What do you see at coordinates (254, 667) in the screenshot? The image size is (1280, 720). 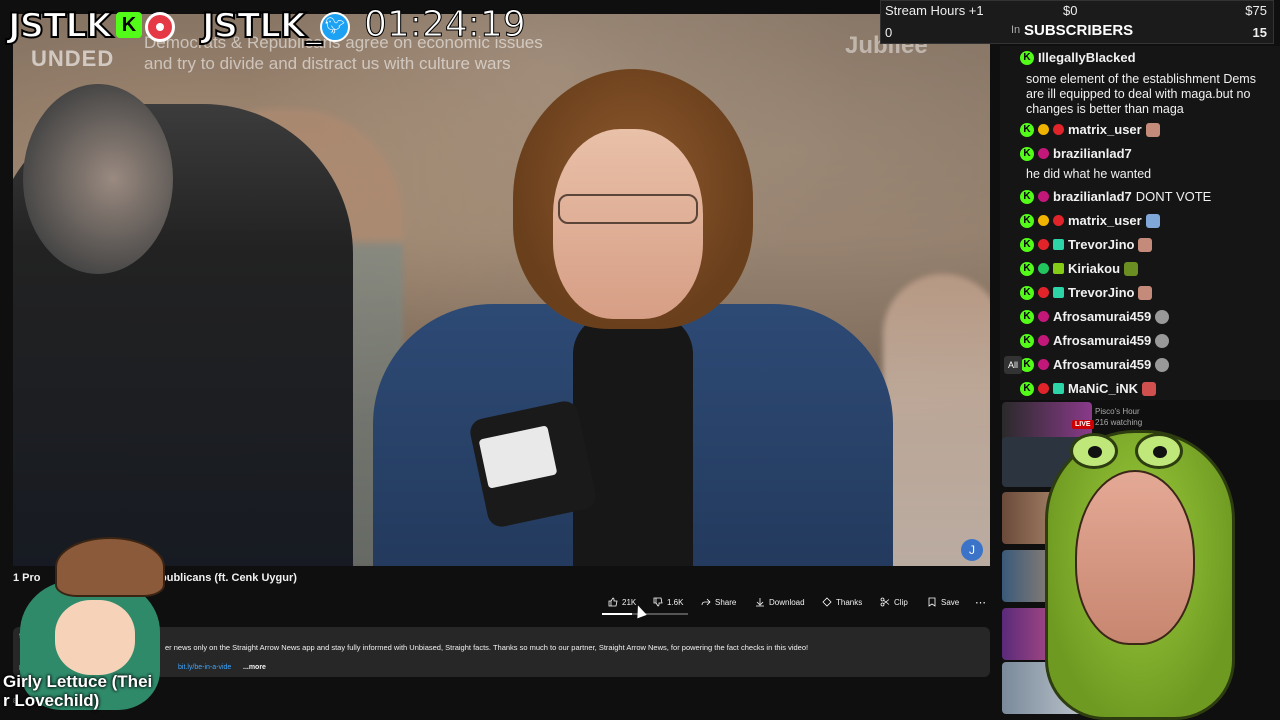 I see `description-more-button: ...more` at bounding box center [254, 667].